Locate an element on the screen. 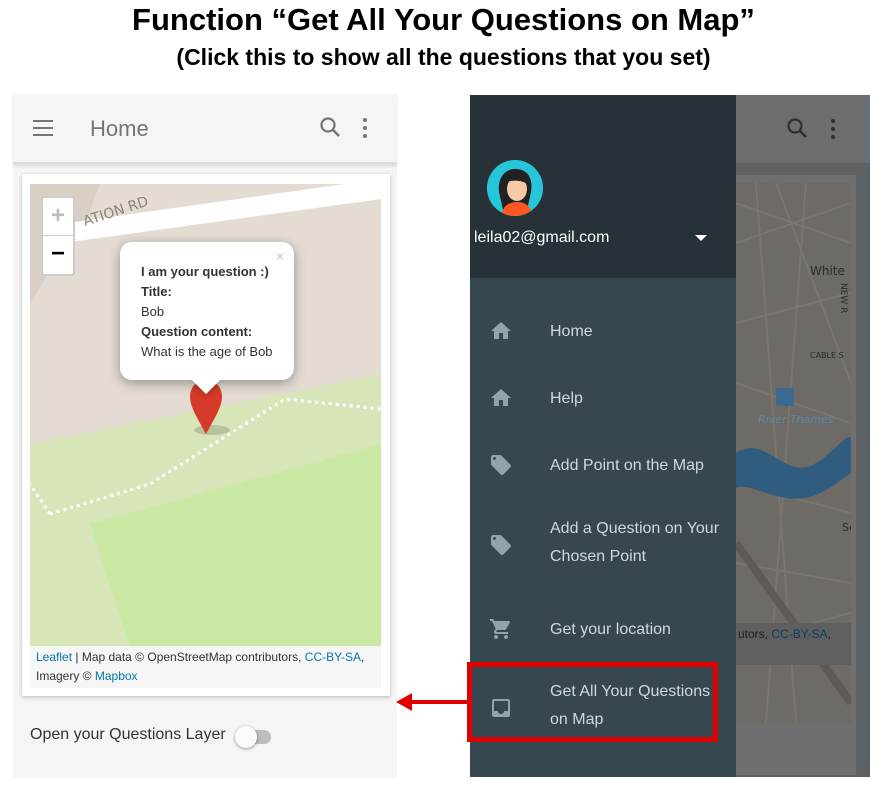  pointer-arrow-head is located at coordinates (404, 702).